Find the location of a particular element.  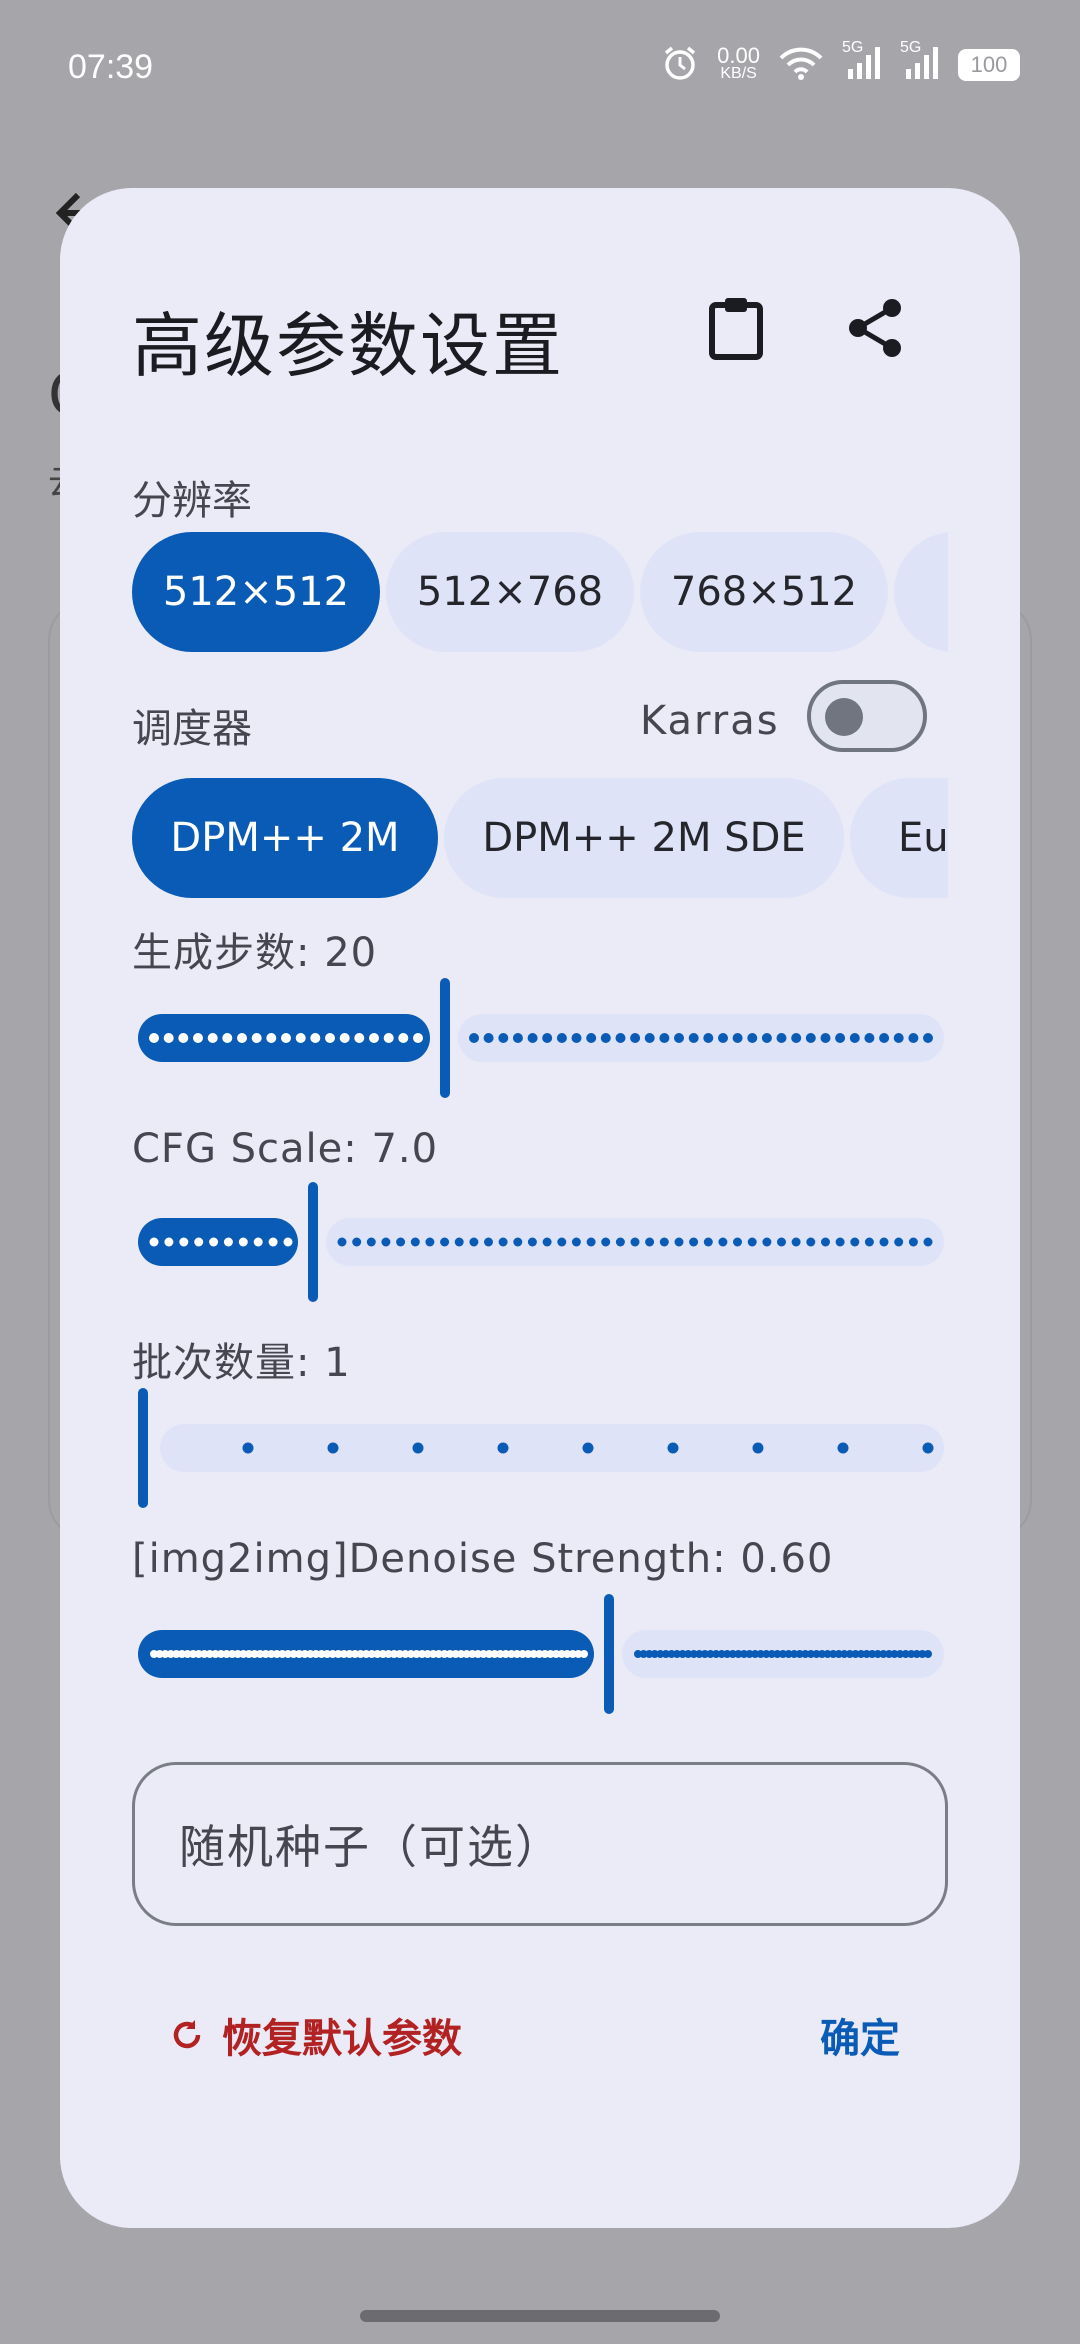

share-button is located at coordinates (876, 328).